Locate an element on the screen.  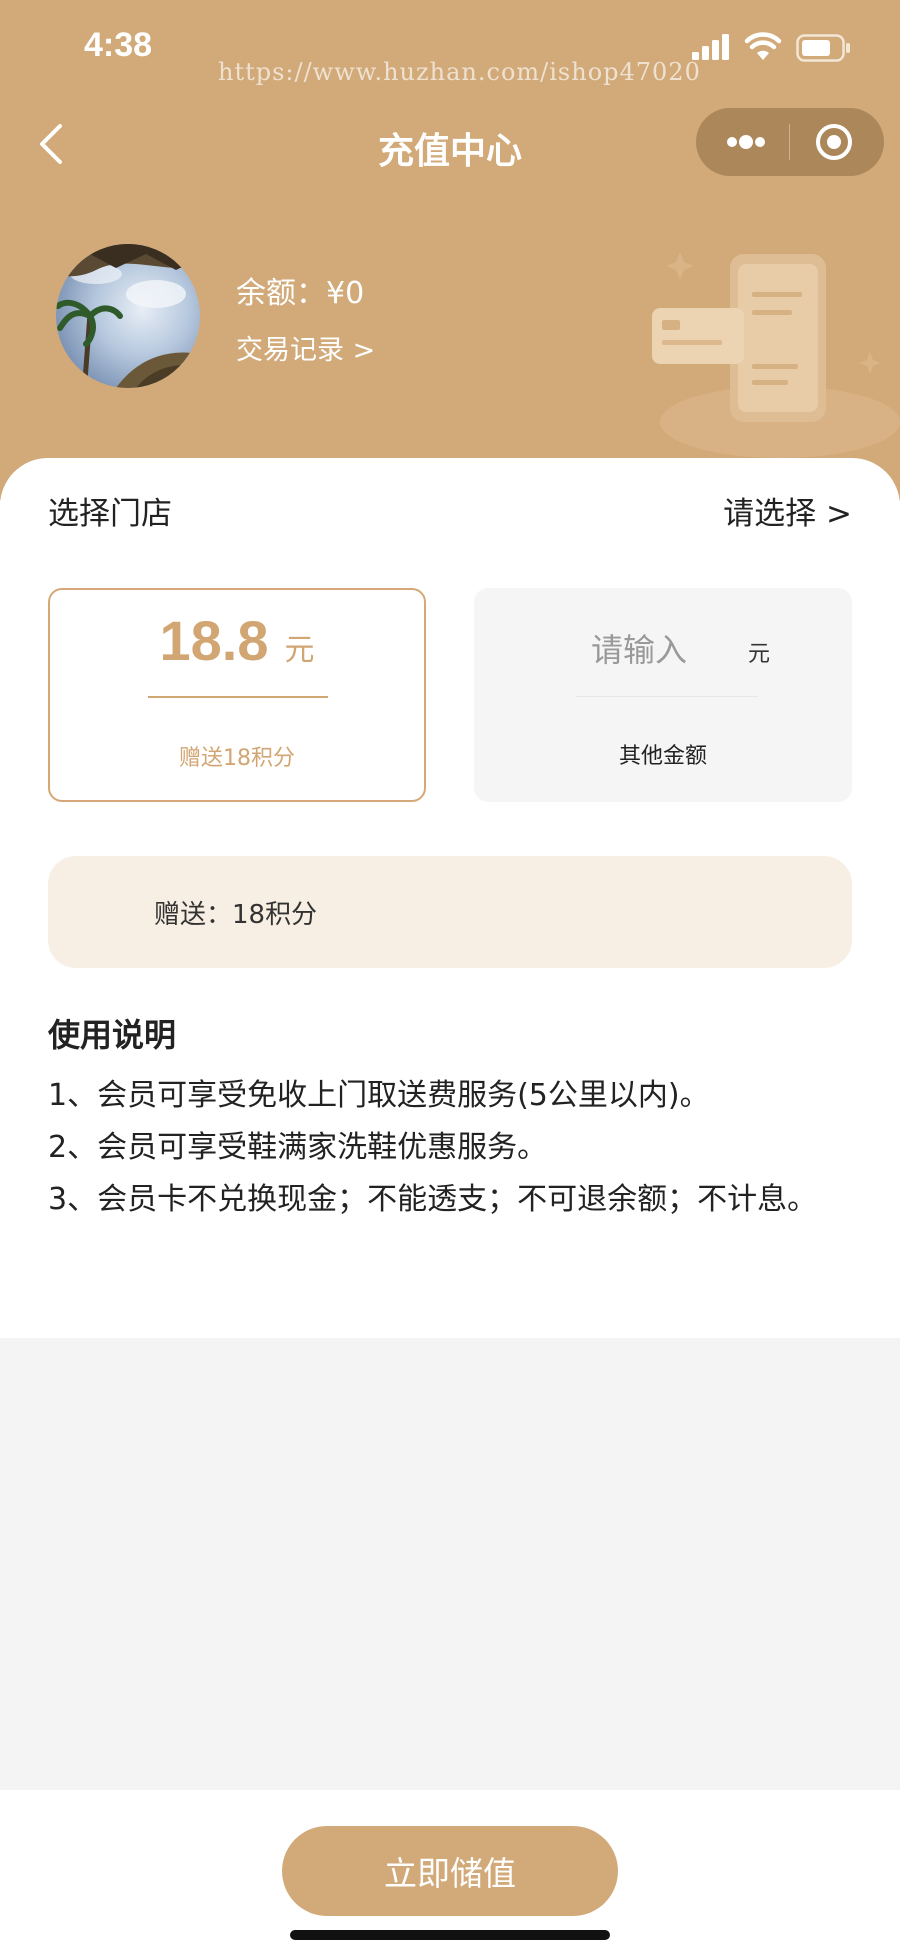
amount-gift-text: 赠送18积分 is located at coordinates (237, 758).